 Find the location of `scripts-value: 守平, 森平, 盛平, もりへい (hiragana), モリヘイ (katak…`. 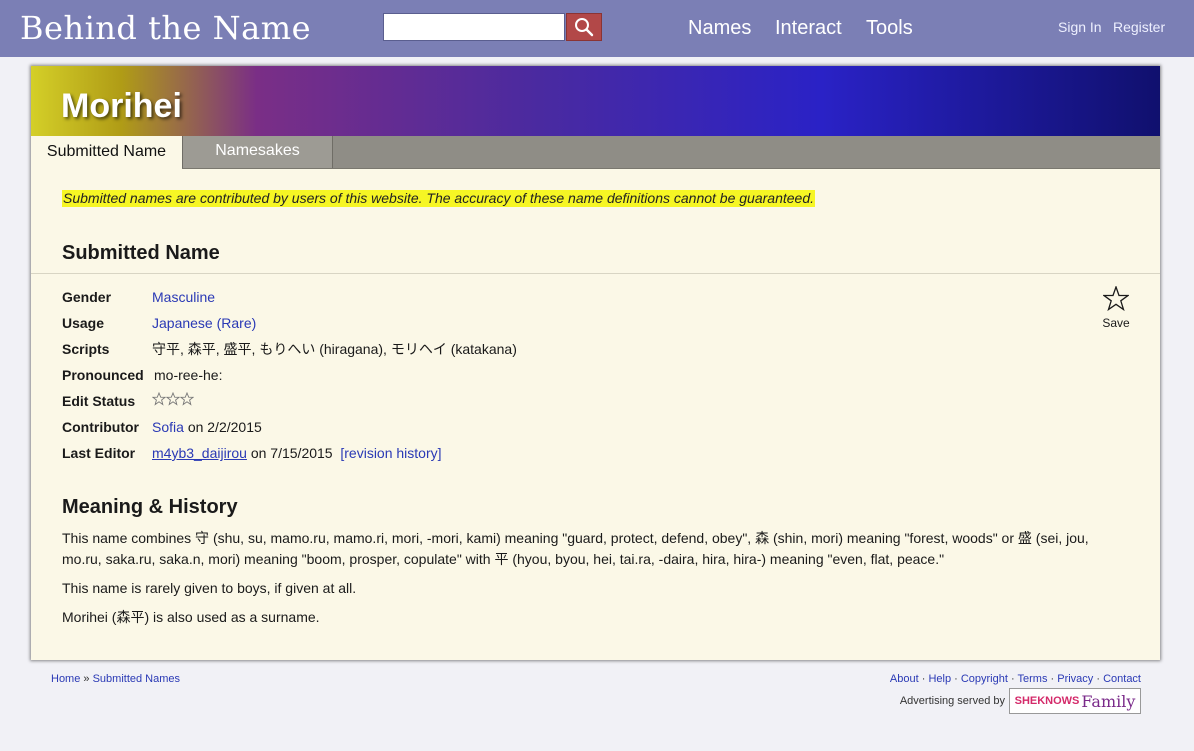

scripts-value: 守平, 森平, 盛平, もりへい (hiragana), モリヘイ (katak… is located at coordinates (334, 349).